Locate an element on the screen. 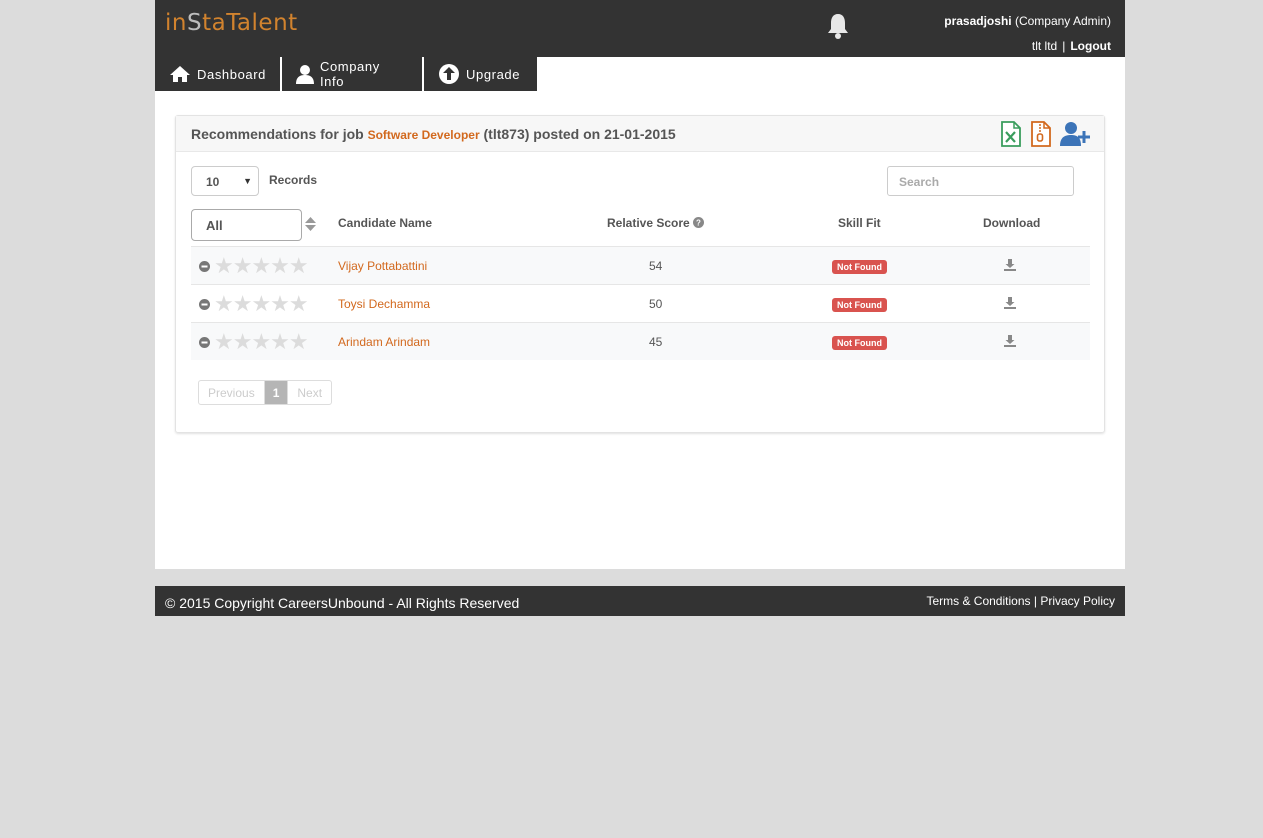 The image size is (1263, 838). header-label: Relative Score is located at coordinates (648, 223).